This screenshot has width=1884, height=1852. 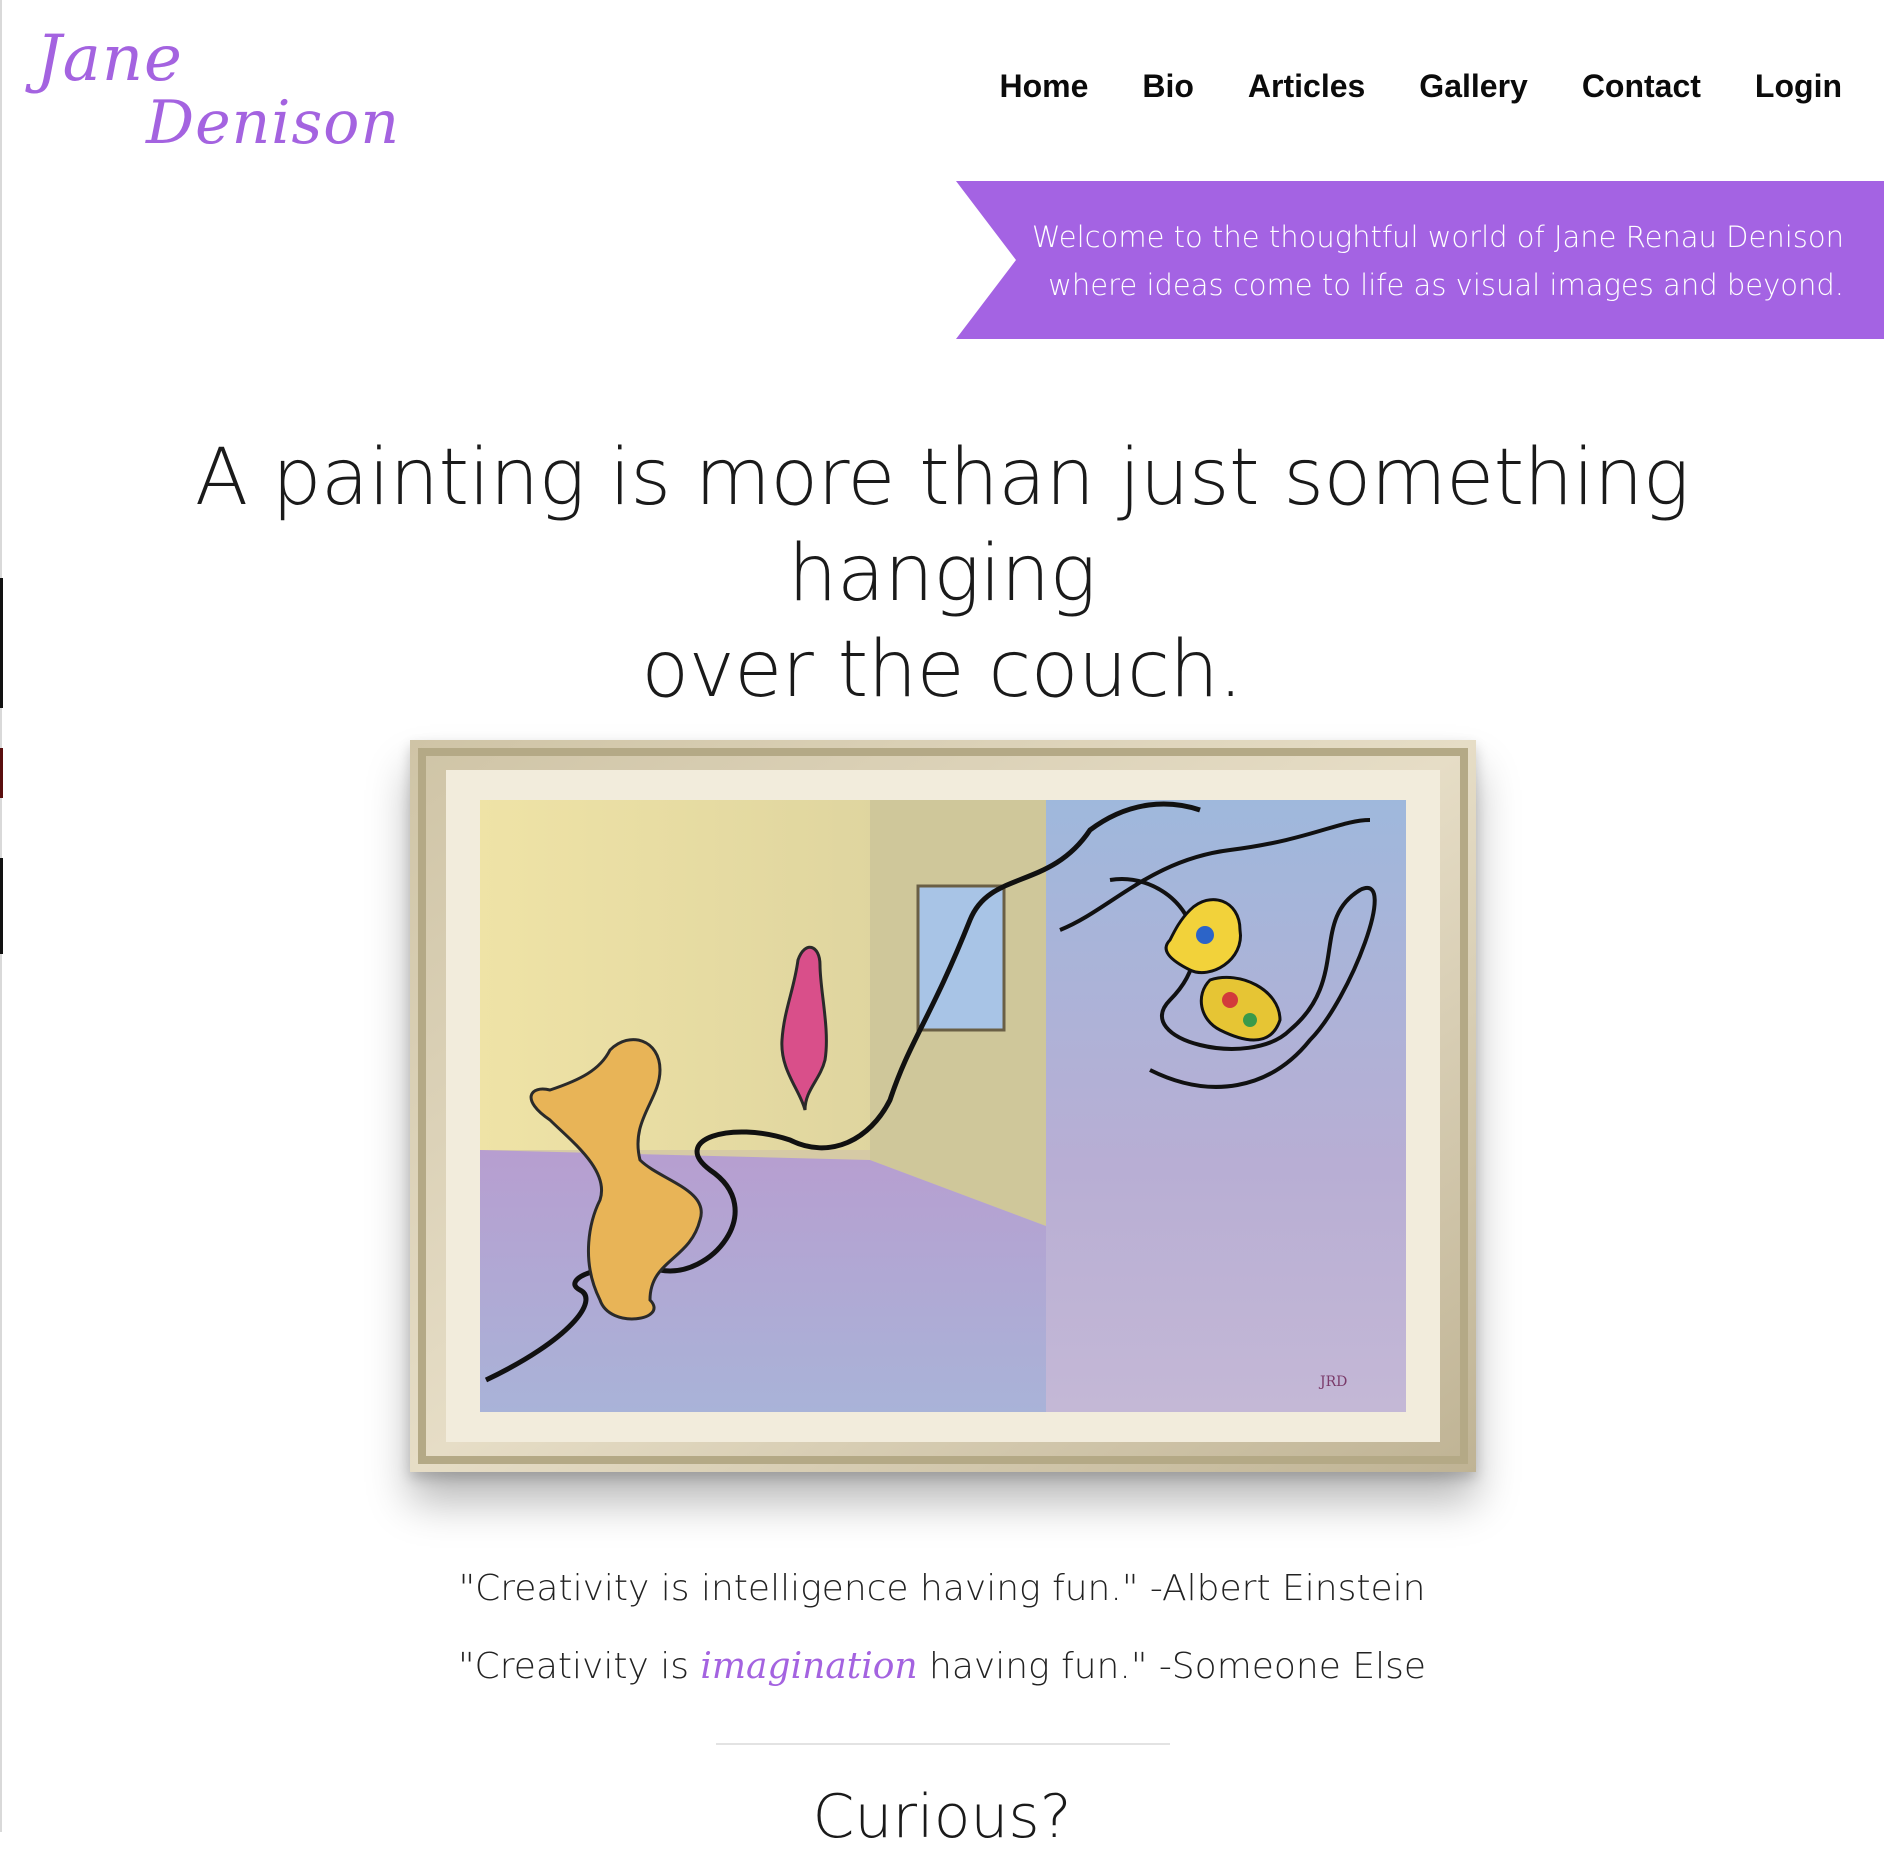 I want to click on quote2-after: having fun." -Someone Else, so click(x=1171, y=1666).